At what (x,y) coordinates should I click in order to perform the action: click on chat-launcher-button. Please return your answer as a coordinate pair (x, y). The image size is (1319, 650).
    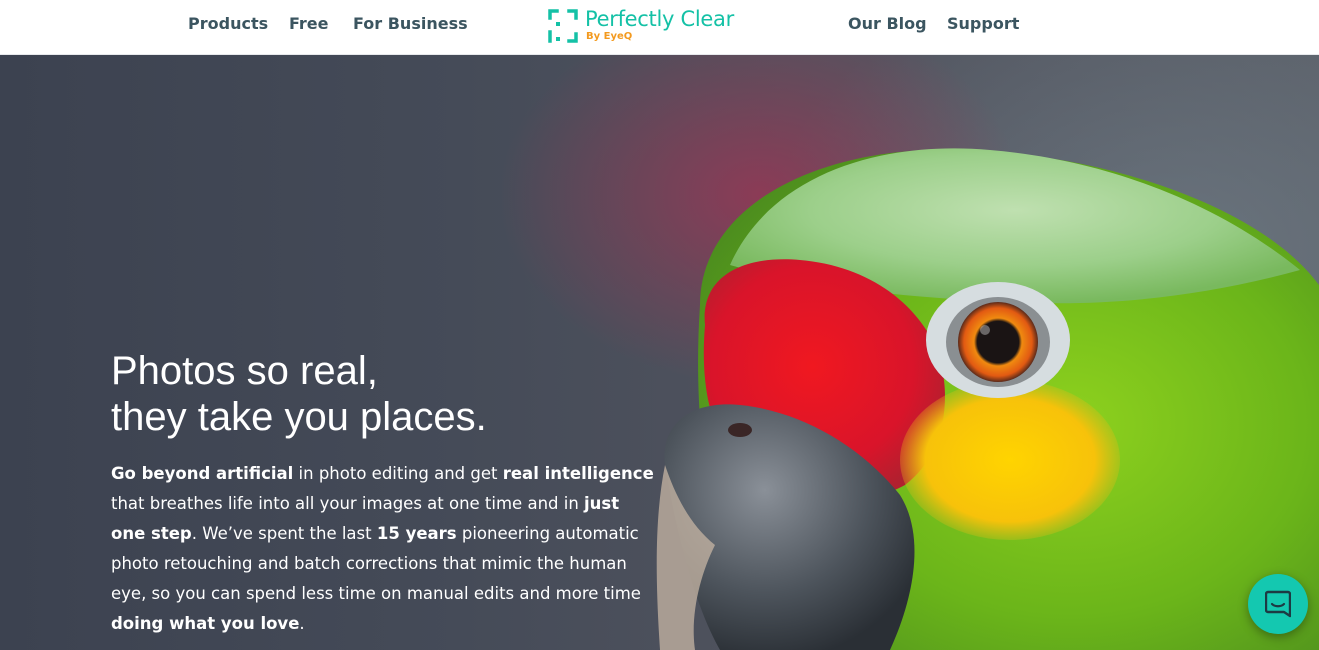
    Looking at the image, I should click on (1278, 604).